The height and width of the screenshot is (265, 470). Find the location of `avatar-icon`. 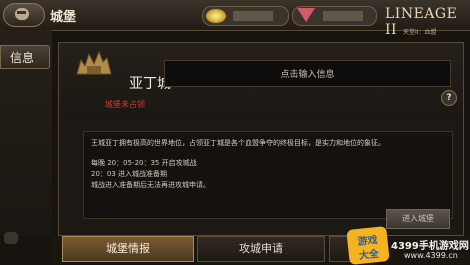

avatar-icon is located at coordinates (11, 238).